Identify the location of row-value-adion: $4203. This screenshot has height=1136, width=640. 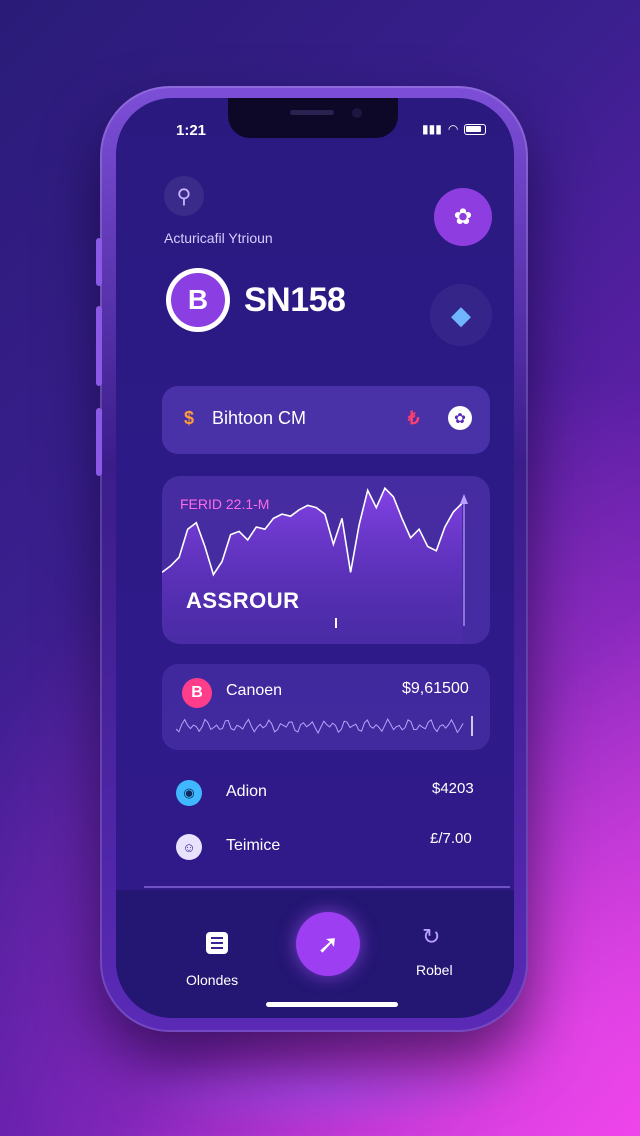
(453, 788).